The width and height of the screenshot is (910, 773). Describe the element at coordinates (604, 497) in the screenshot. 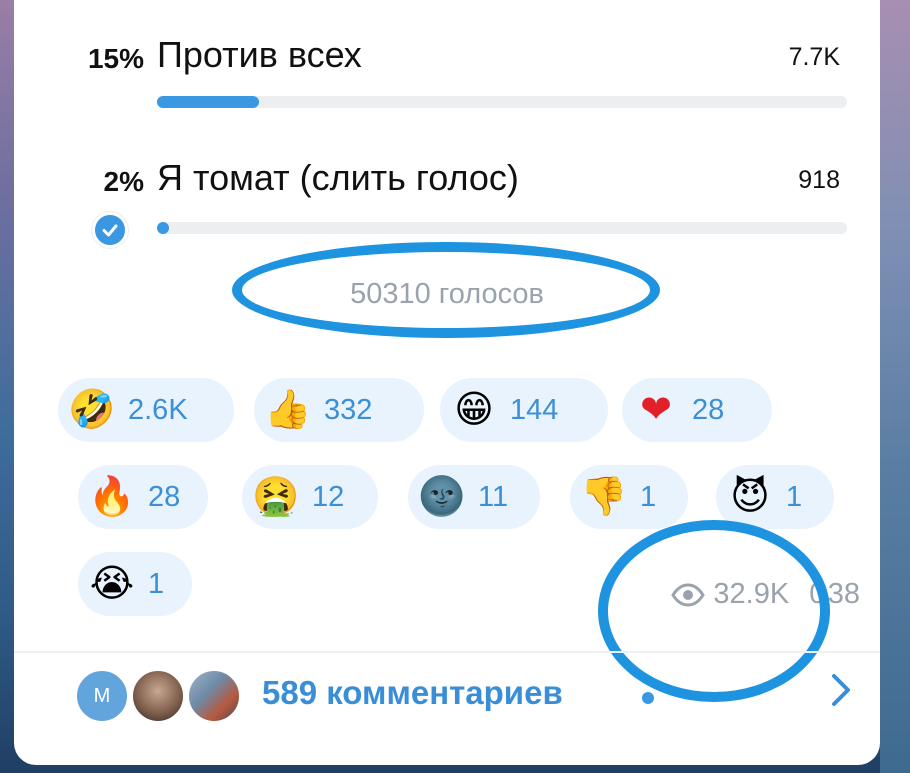

I see `thumbs-down-emoji-icon: 👎` at that location.